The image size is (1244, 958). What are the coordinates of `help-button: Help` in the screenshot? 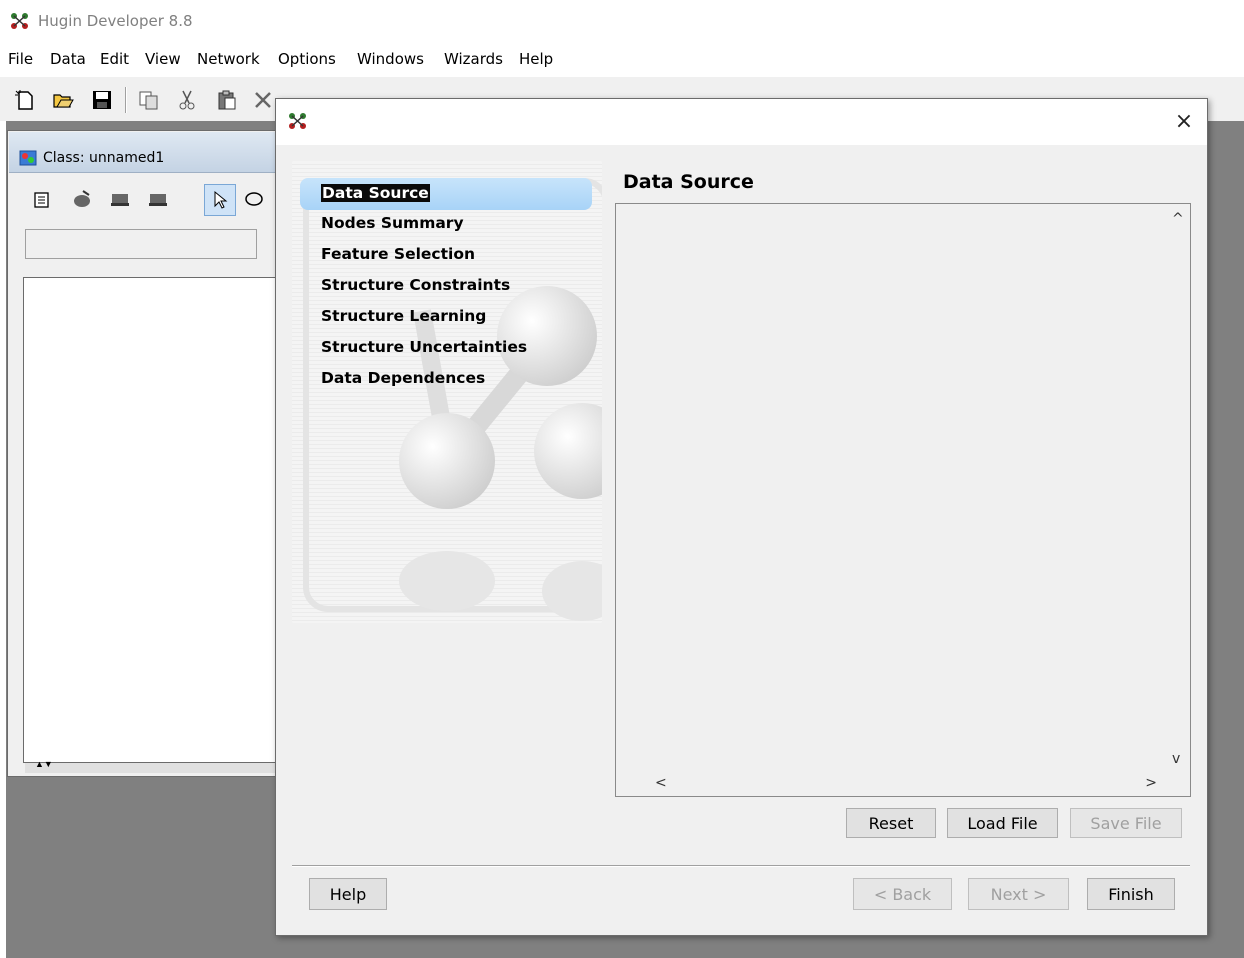 It's located at (348, 894).